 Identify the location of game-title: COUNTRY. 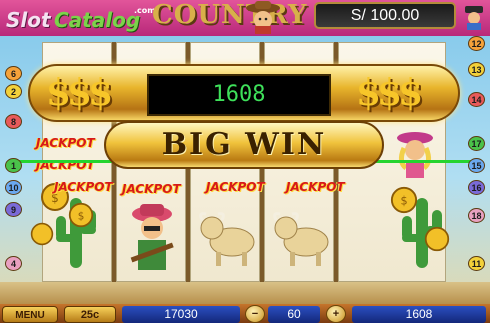
(230, 15).